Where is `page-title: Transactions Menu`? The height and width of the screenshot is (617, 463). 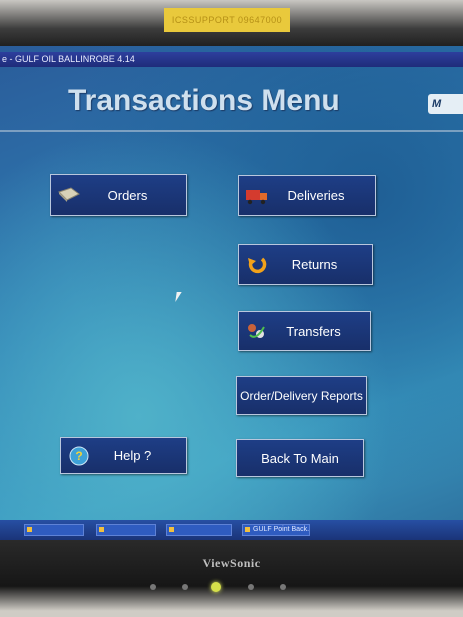
page-title: Transactions Menu is located at coordinates (204, 100).